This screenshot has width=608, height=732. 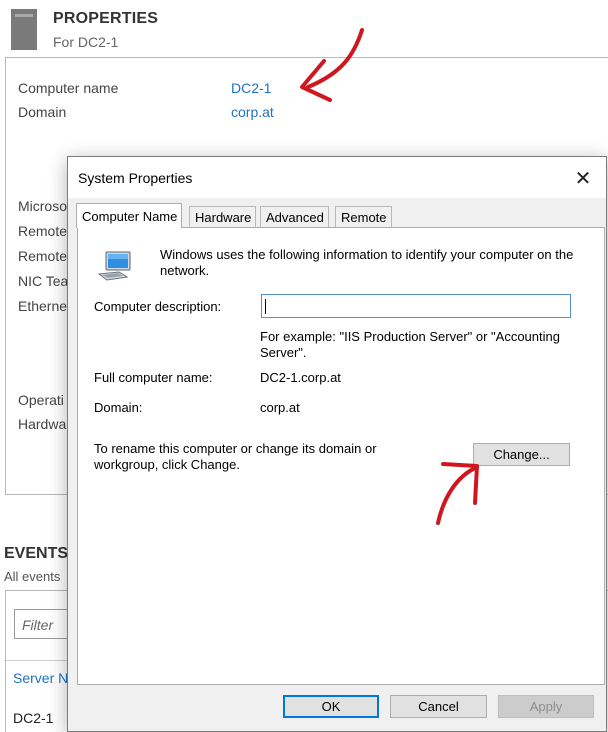 What do you see at coordinates (153, 377) in the screenshot?
I see `full-name-label: Full computer name:` at bounding box center [153, 377].